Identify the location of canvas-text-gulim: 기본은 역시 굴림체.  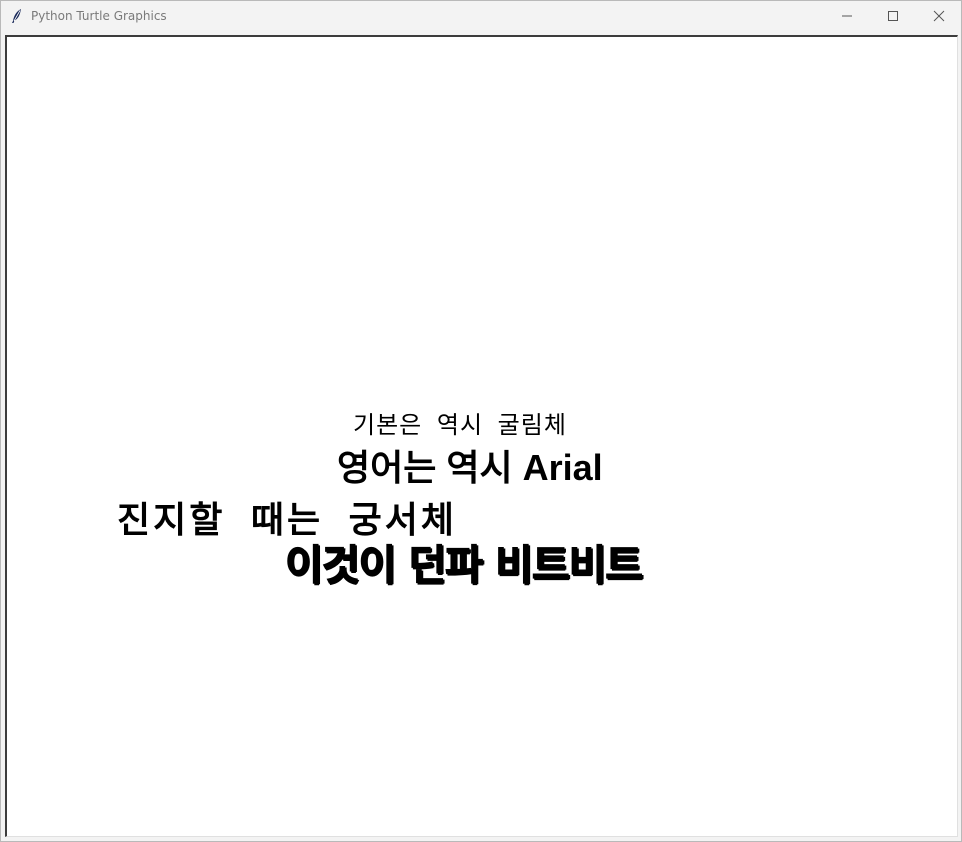
(460, 425).